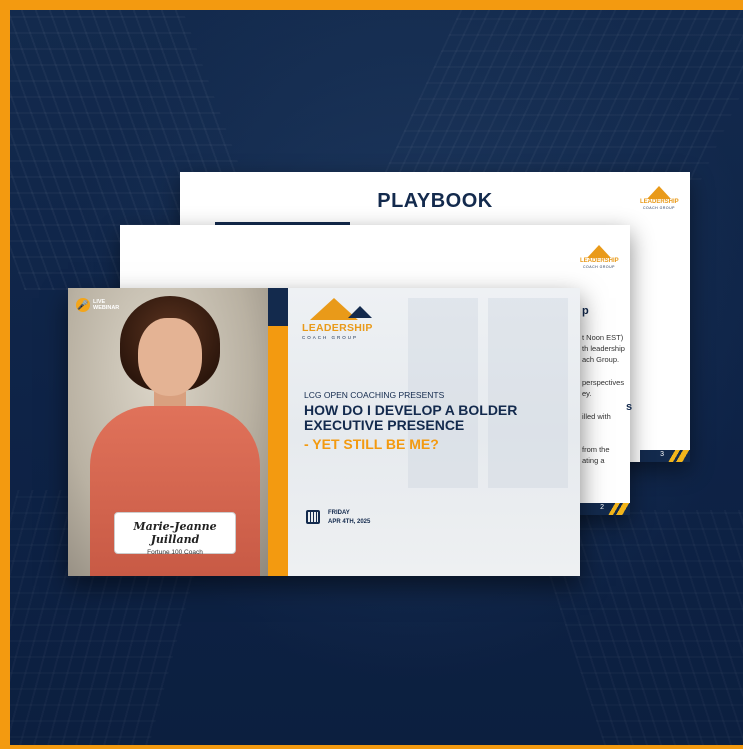  I want to click on body-line: perspectives, so click(603, 382).